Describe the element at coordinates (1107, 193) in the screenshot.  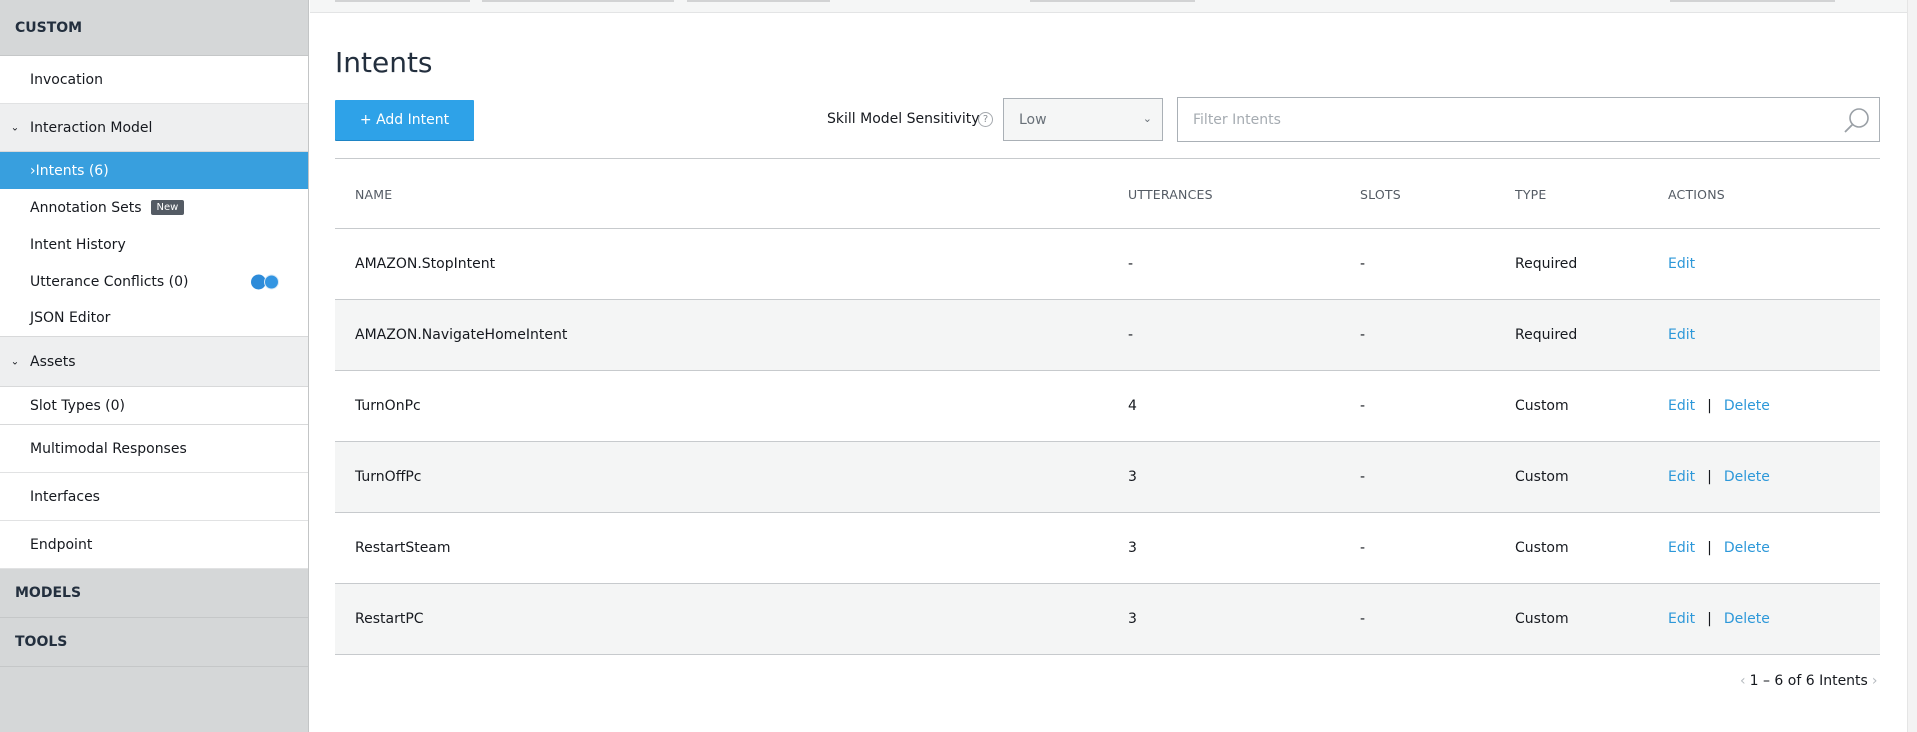
I see `table-header: NAME UTTERANCES SLOTS TYPE ACTIONS` at that location.